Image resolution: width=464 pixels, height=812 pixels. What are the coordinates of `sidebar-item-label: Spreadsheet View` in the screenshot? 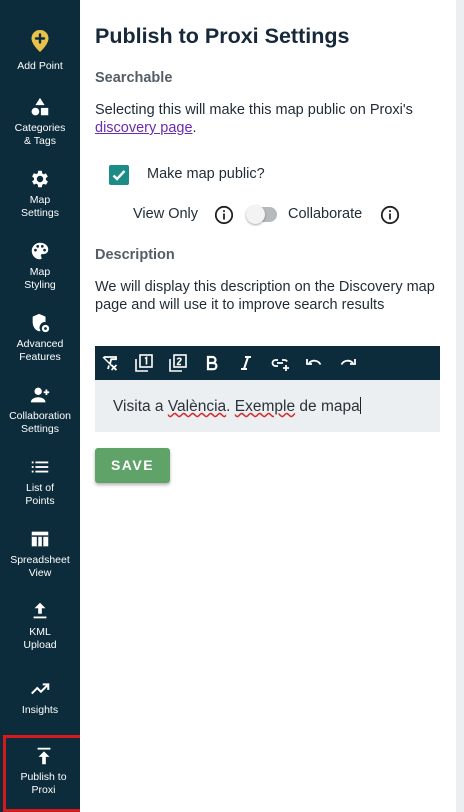 It's located at (40, 566).